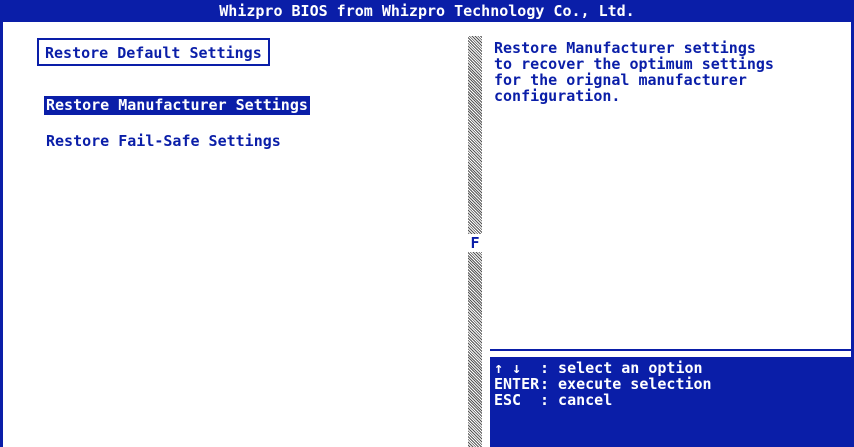  What do you see at coordinates (508, 400) in the screenshot?
I see `esc-key-label: ESC` at bounding box center [508, 400].